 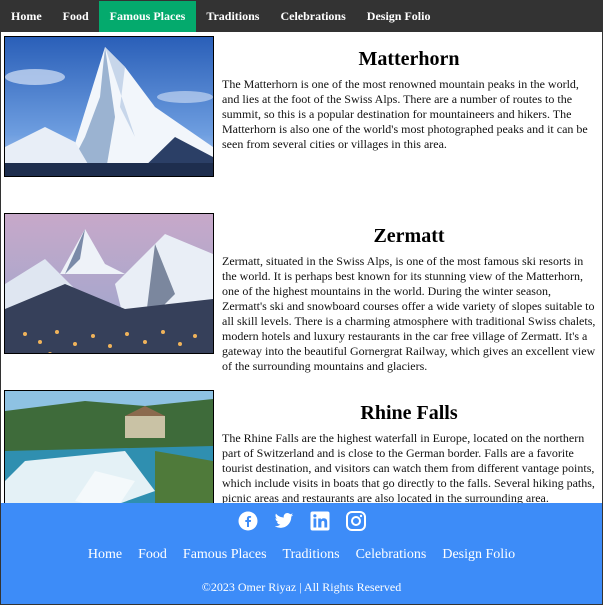 What do you see at coordinates (109, 106) in the screenshot?
I see `matterhorn-image` at bounding box center [109, 106].